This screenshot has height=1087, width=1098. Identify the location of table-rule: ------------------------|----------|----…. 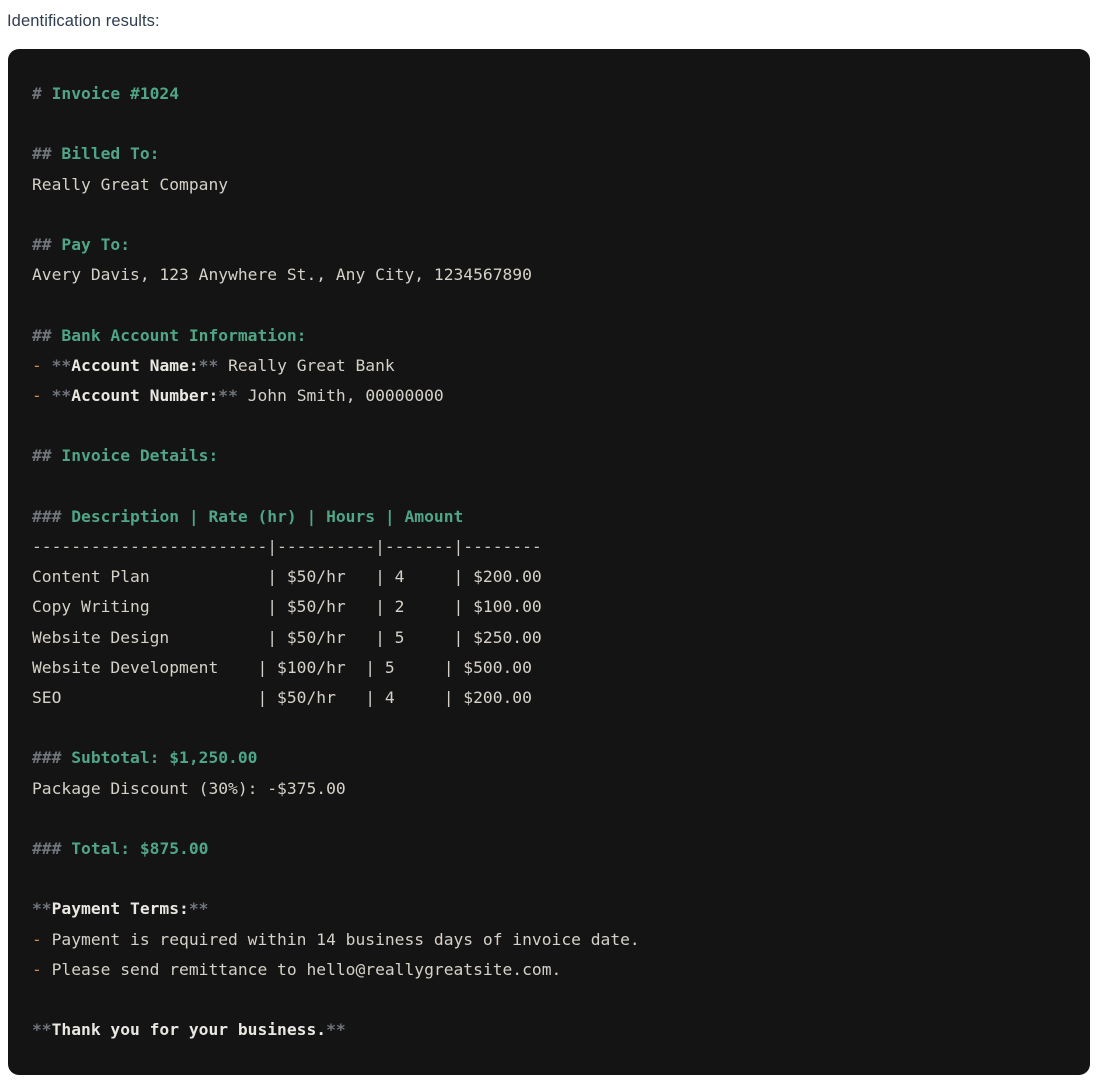
(287, 546).